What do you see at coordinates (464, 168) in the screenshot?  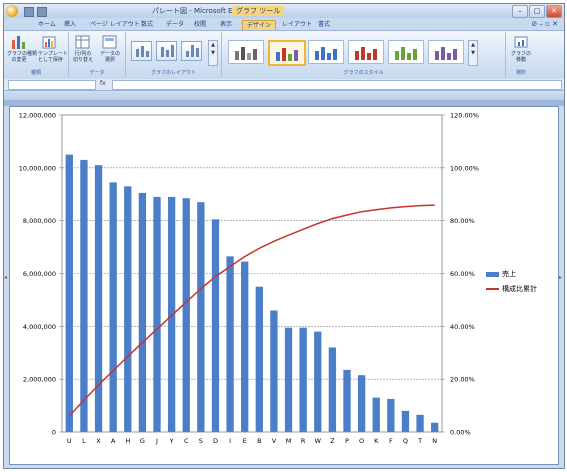 I see `right-tick-label: 100.00%` at bounding box center [464, 168].